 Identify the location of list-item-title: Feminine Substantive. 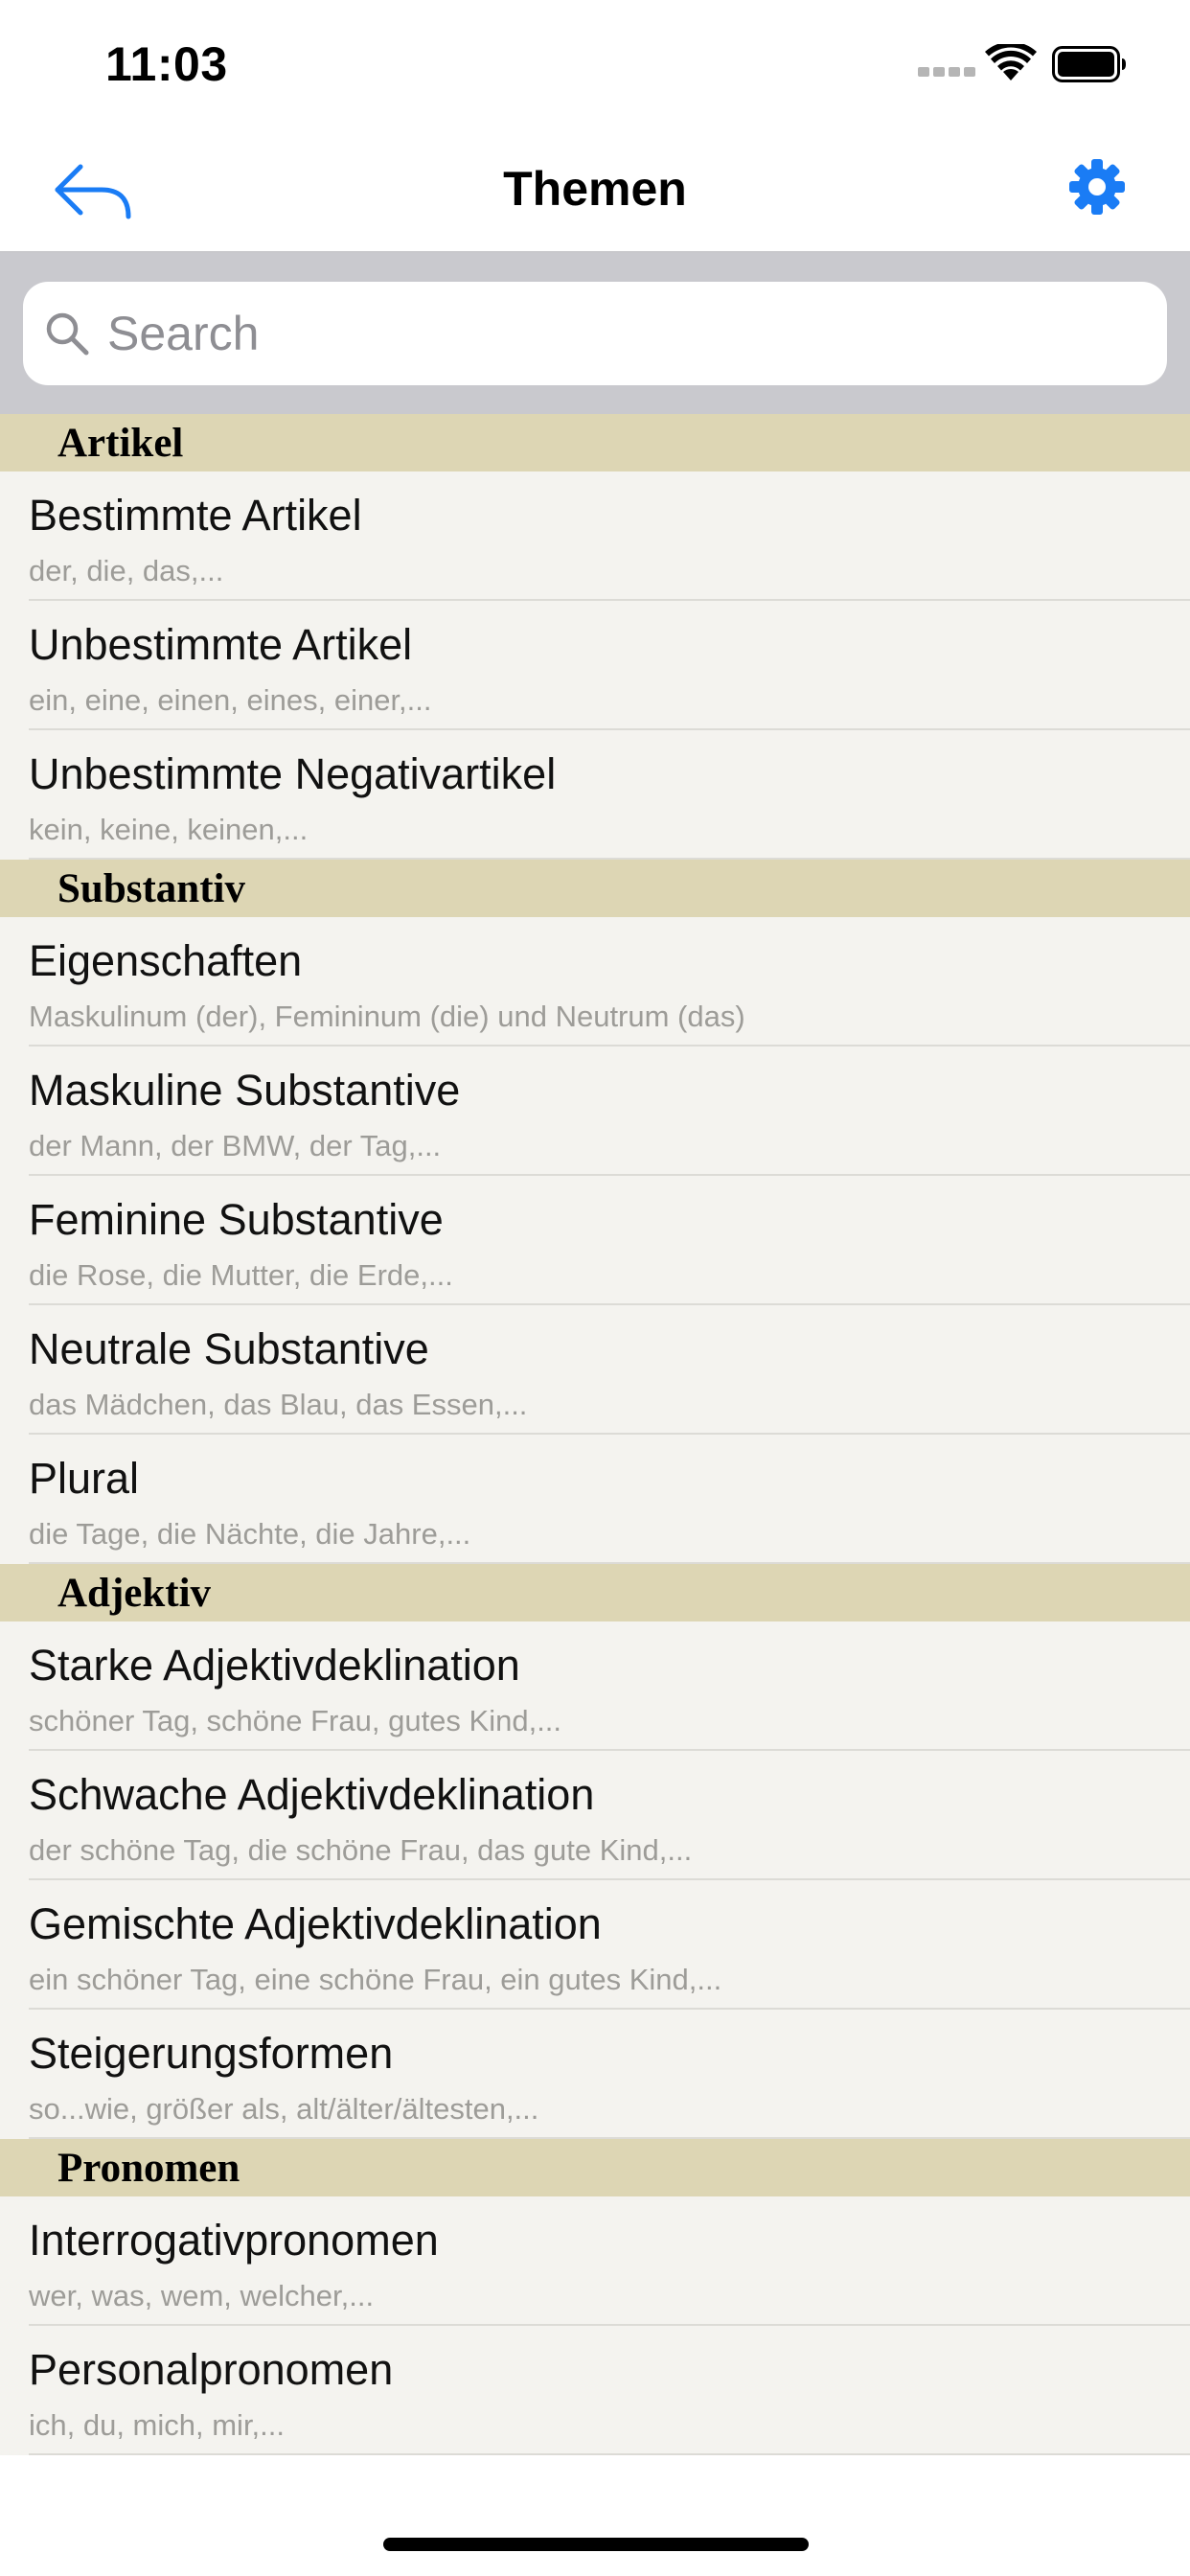
(237, 1219).